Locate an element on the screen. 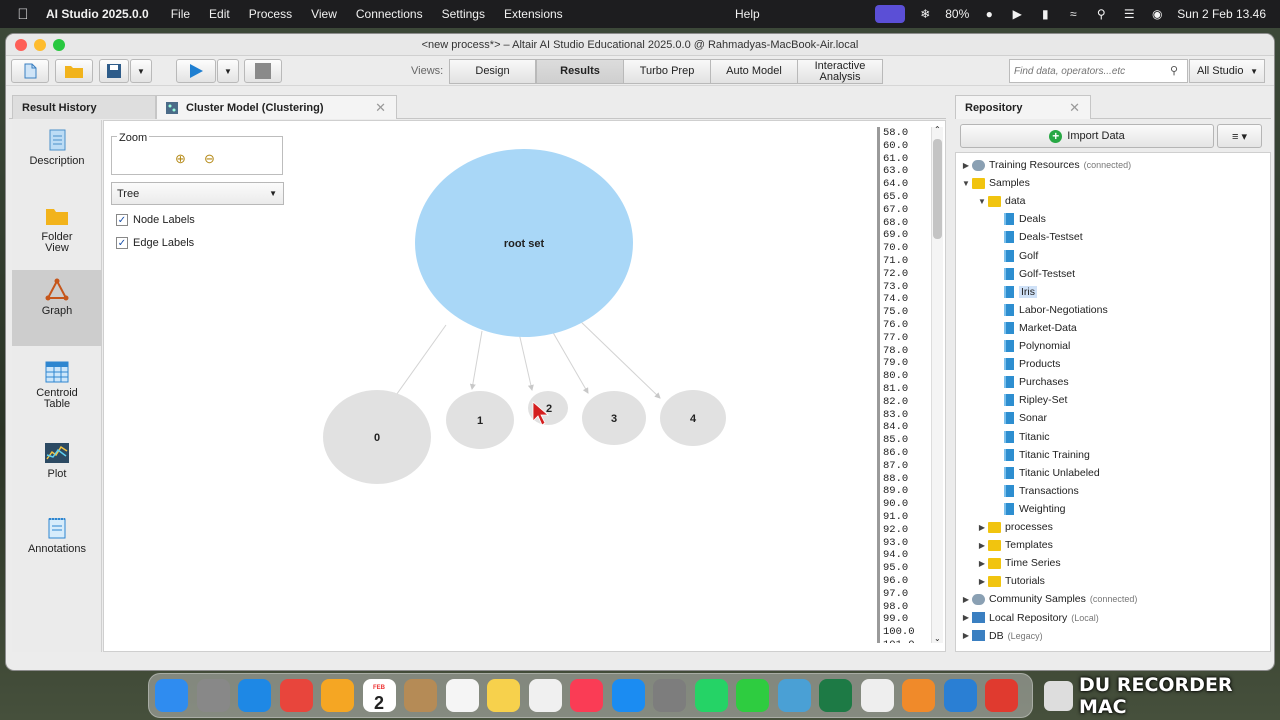 Image resolution: width=1280 pixels, height=720 pixels. speed-icon: ● is located at coordinates (989, 14).